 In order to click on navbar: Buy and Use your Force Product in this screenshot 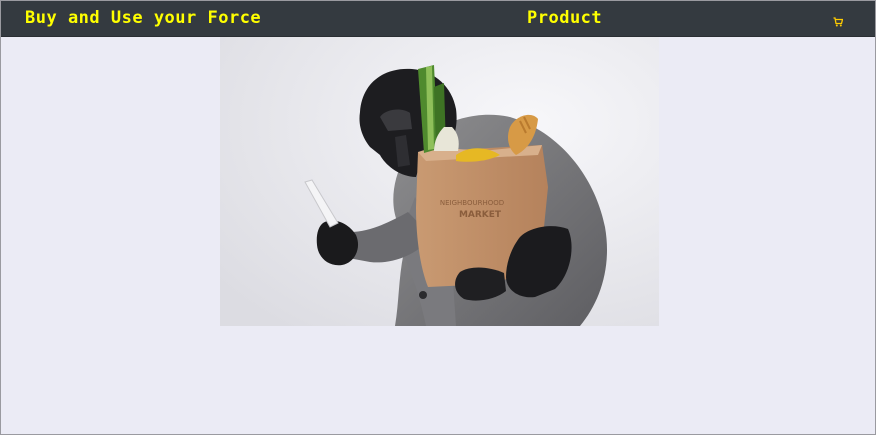, I will do `click(438, 19)`.